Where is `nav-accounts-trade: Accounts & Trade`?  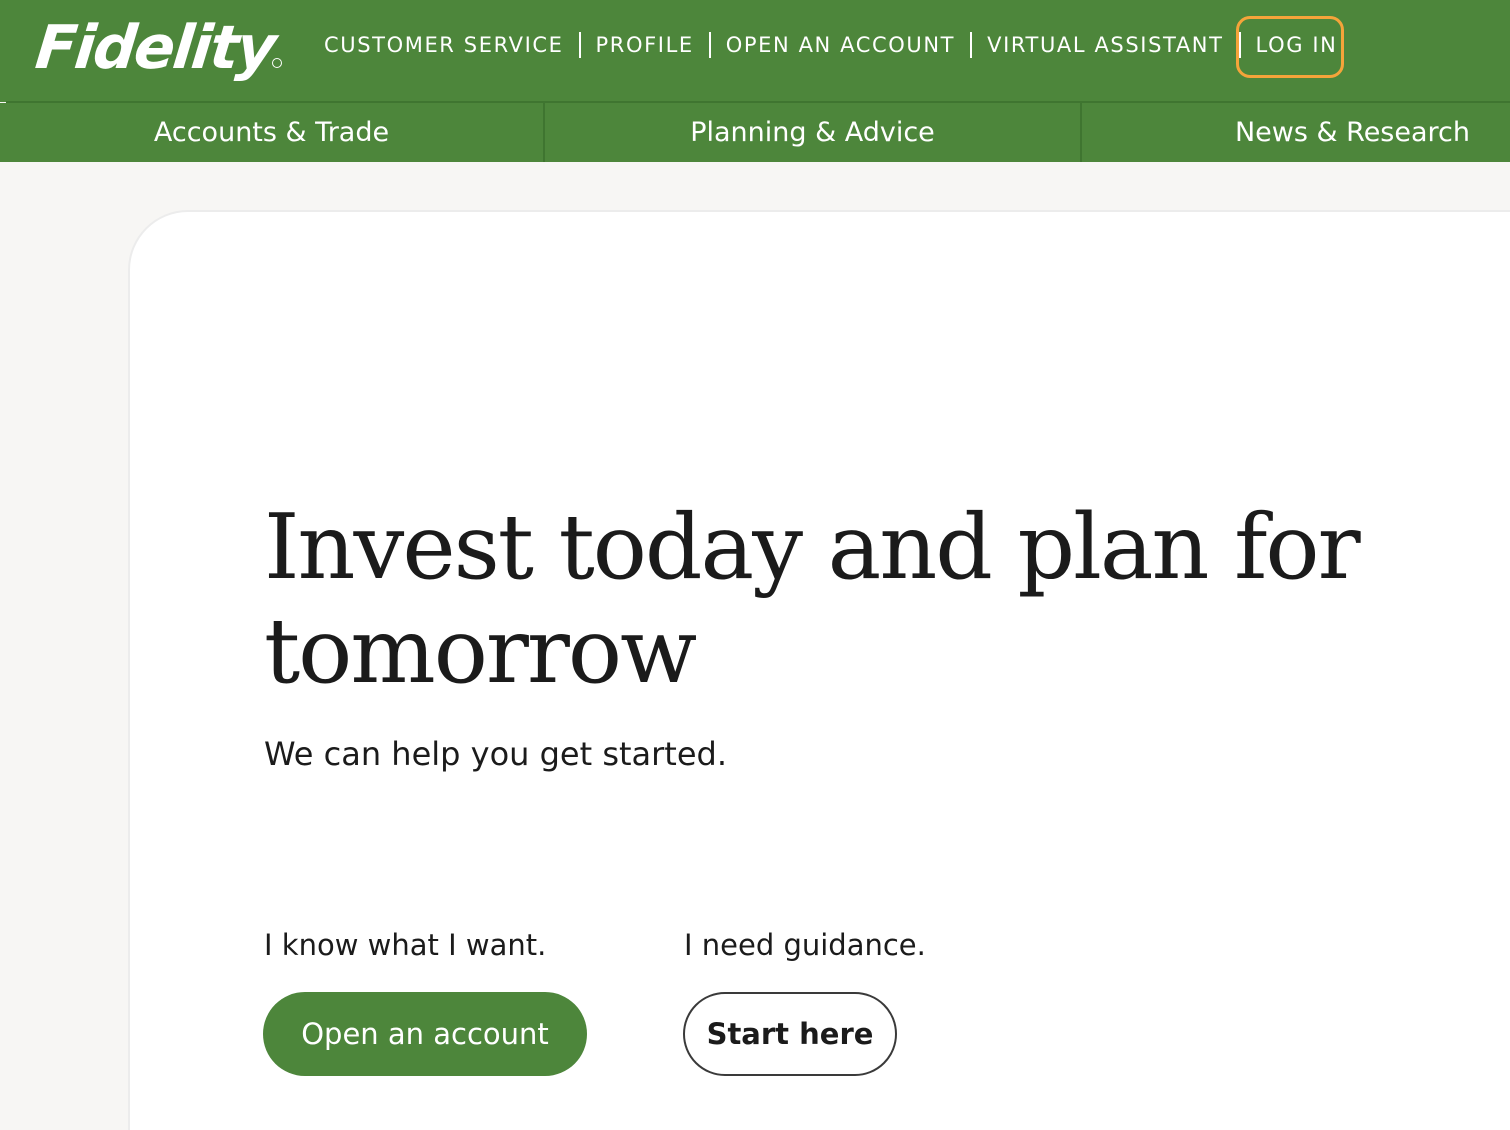 nav-accounts-trade: Accounts & Trade is located at coordinates (271, 132).